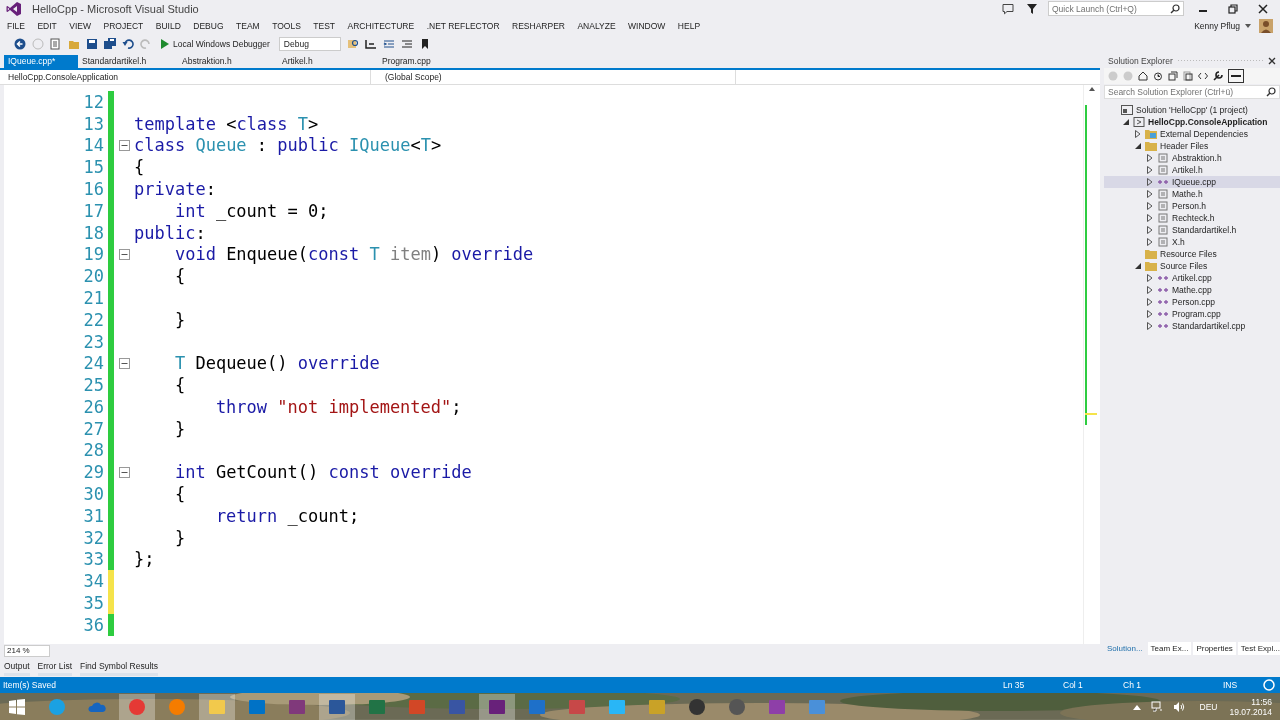  Describe the element at coordinates (80, 25) in the screenshot. I see `menu-item: VIEW` at that location.